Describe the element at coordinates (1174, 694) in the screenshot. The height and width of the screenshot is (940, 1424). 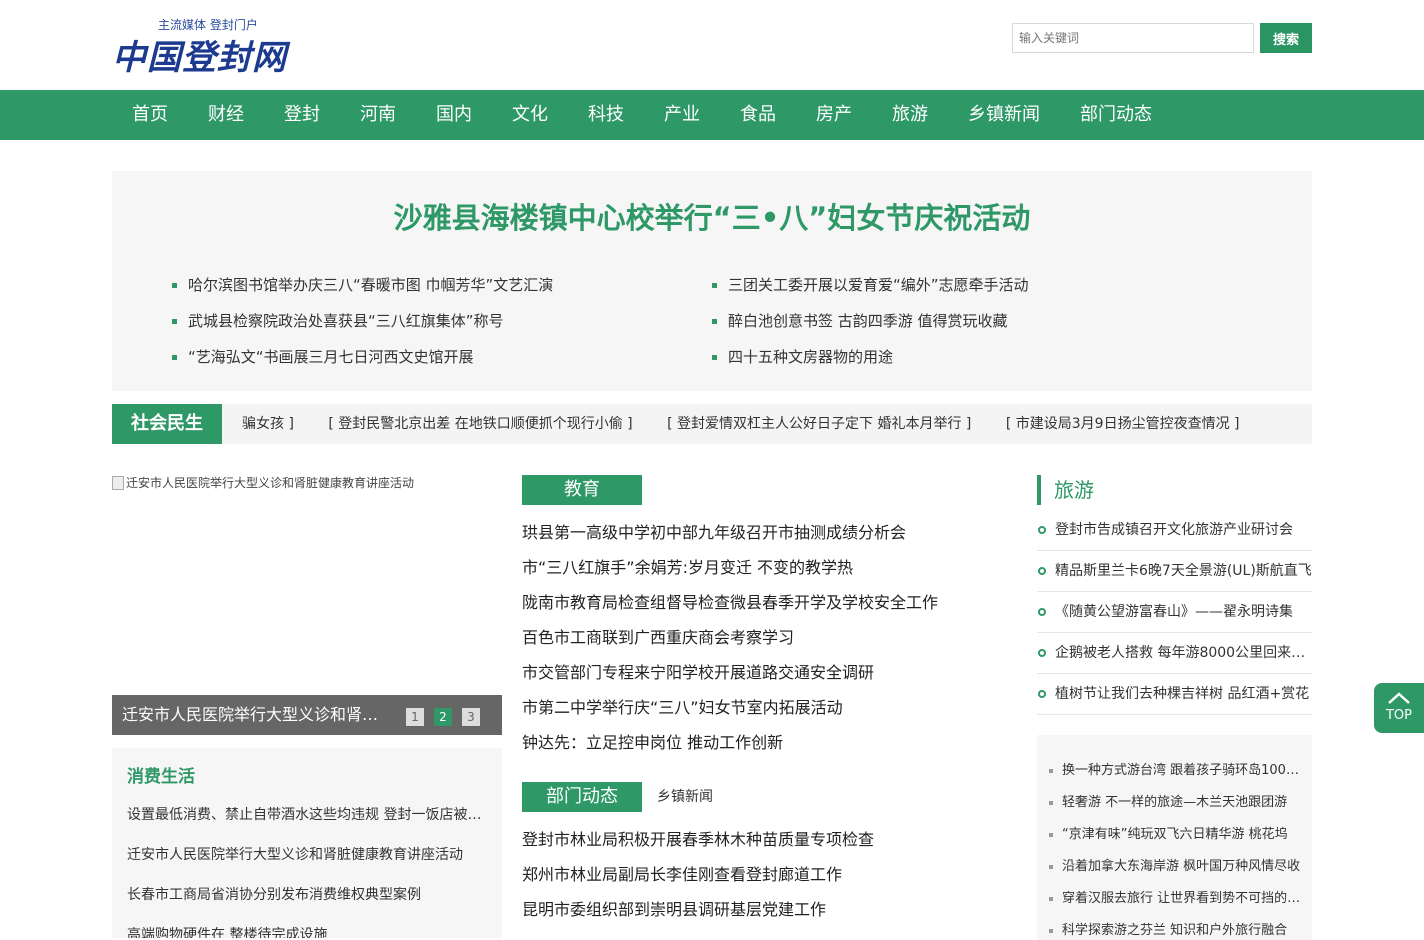
I see `list-item: 植树节让我们去种棵吉祥树 品红酒+赏花` at that location.